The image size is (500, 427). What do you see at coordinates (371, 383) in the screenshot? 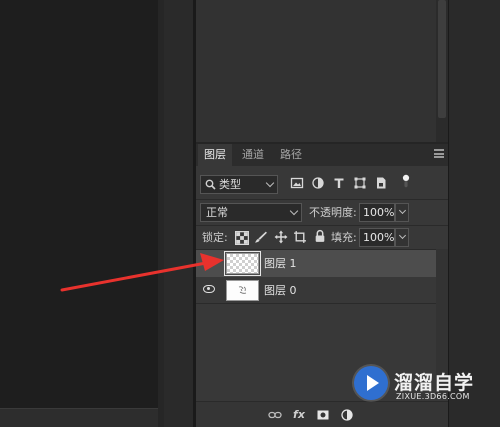
I see `play-logo-icon` at bounding box center [371, 383].